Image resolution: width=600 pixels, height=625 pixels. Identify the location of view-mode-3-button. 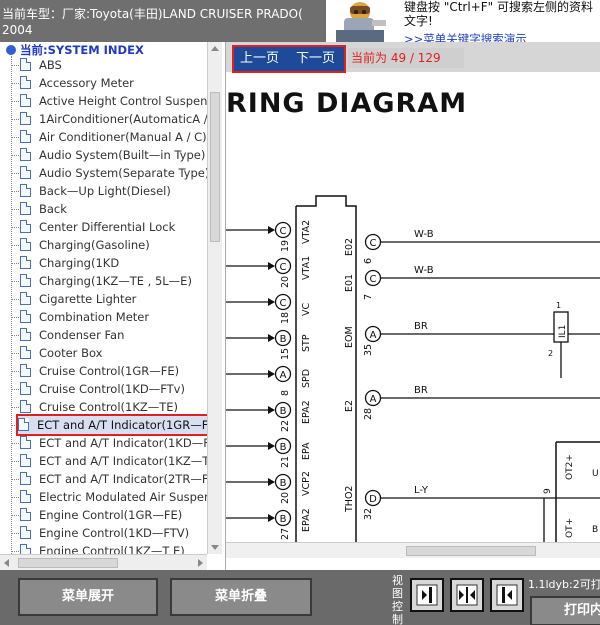
(507, 595).